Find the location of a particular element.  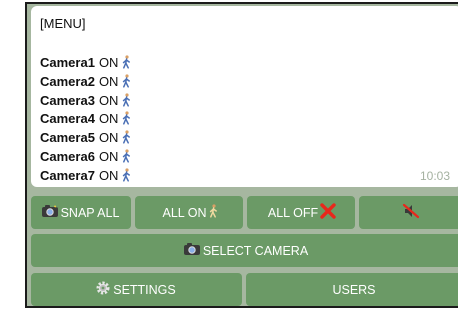

users-button: USERS is located at coordinates (352, 289).